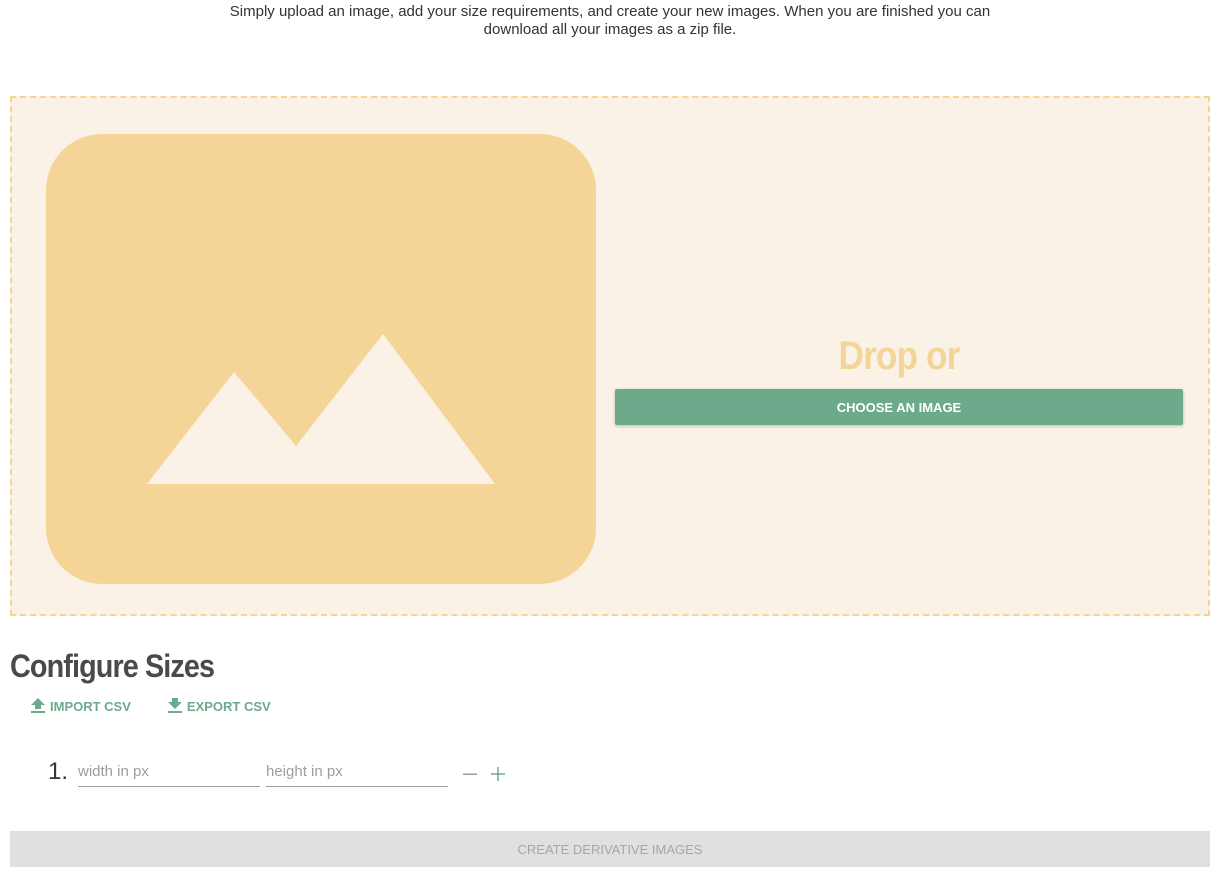 This screenshot has height=881, width=1224. Describe the element at coordinates (112, 666) in the screenshot. I see `configure-sizes-title: Configure Sizes` at that location.